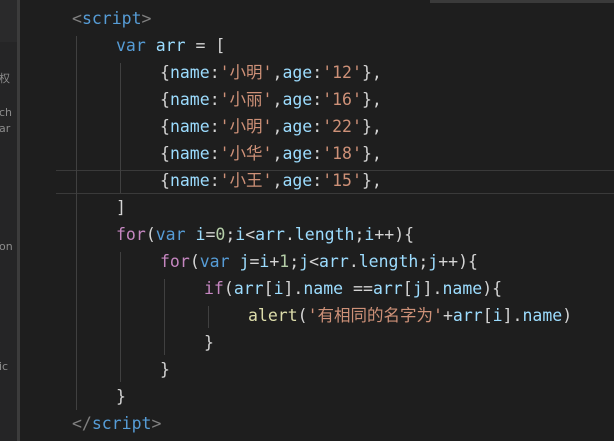 The height and width of the screenshot is (441, 614). What do you see at coordinates (246, 153) in the screenshot?
I see `code-token: '小华'` at bounding box center [246, 153].